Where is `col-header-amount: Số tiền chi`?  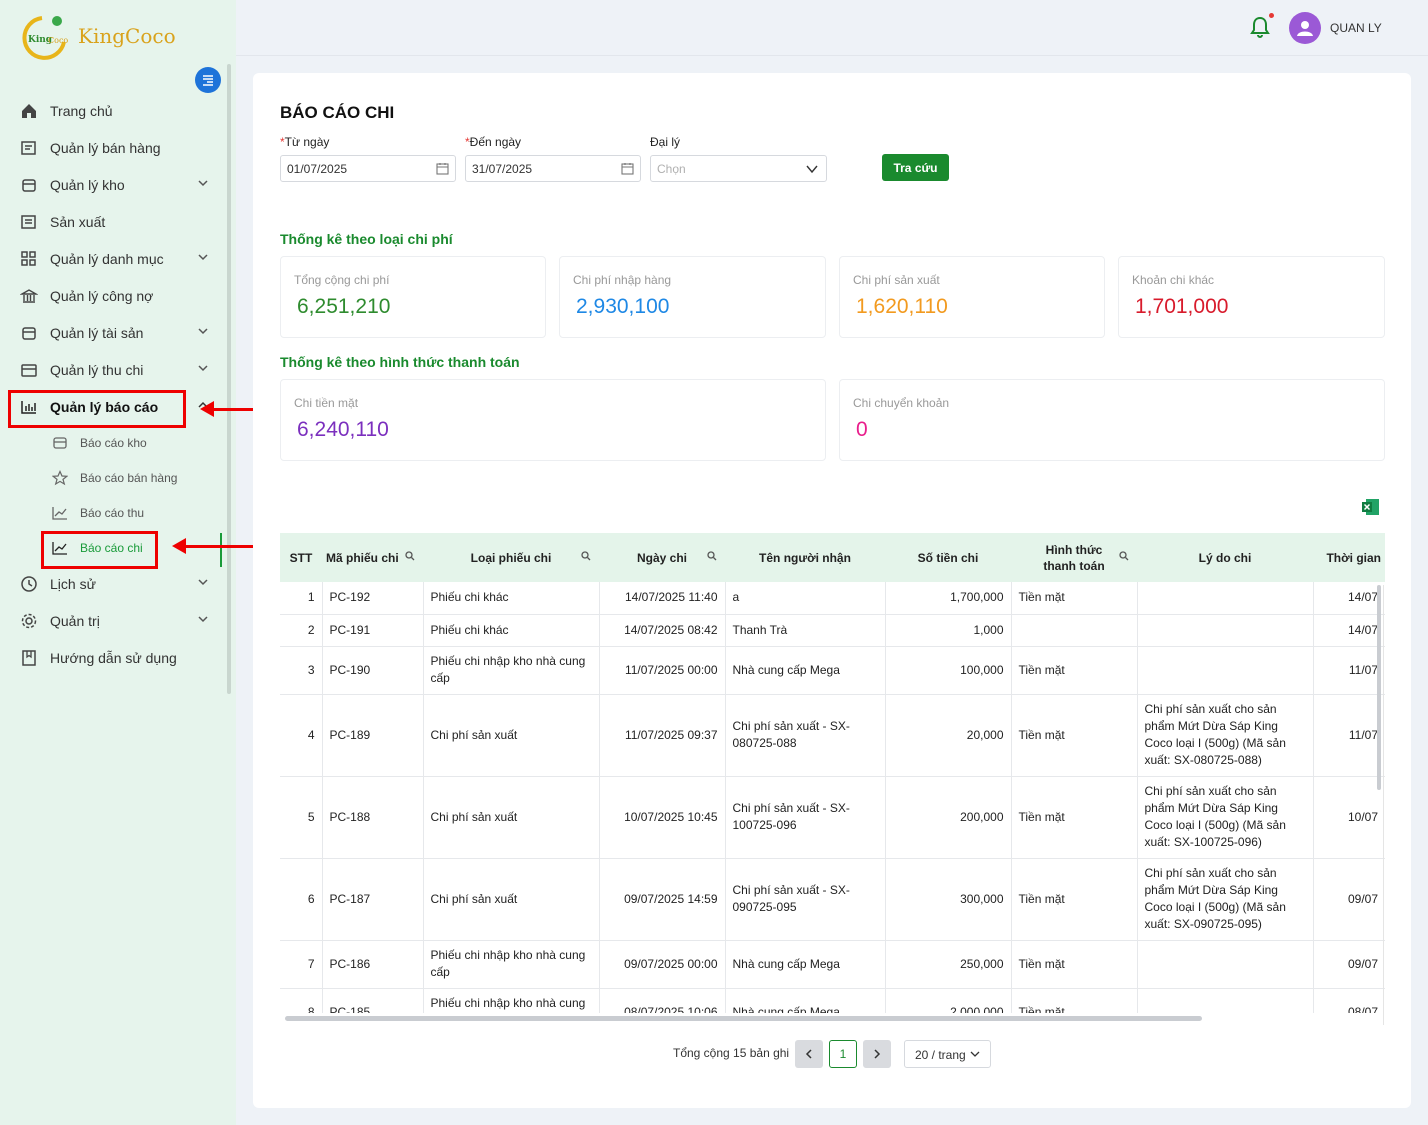
col-header-amount: Số tiền chi is located at coordinates (948, 557).